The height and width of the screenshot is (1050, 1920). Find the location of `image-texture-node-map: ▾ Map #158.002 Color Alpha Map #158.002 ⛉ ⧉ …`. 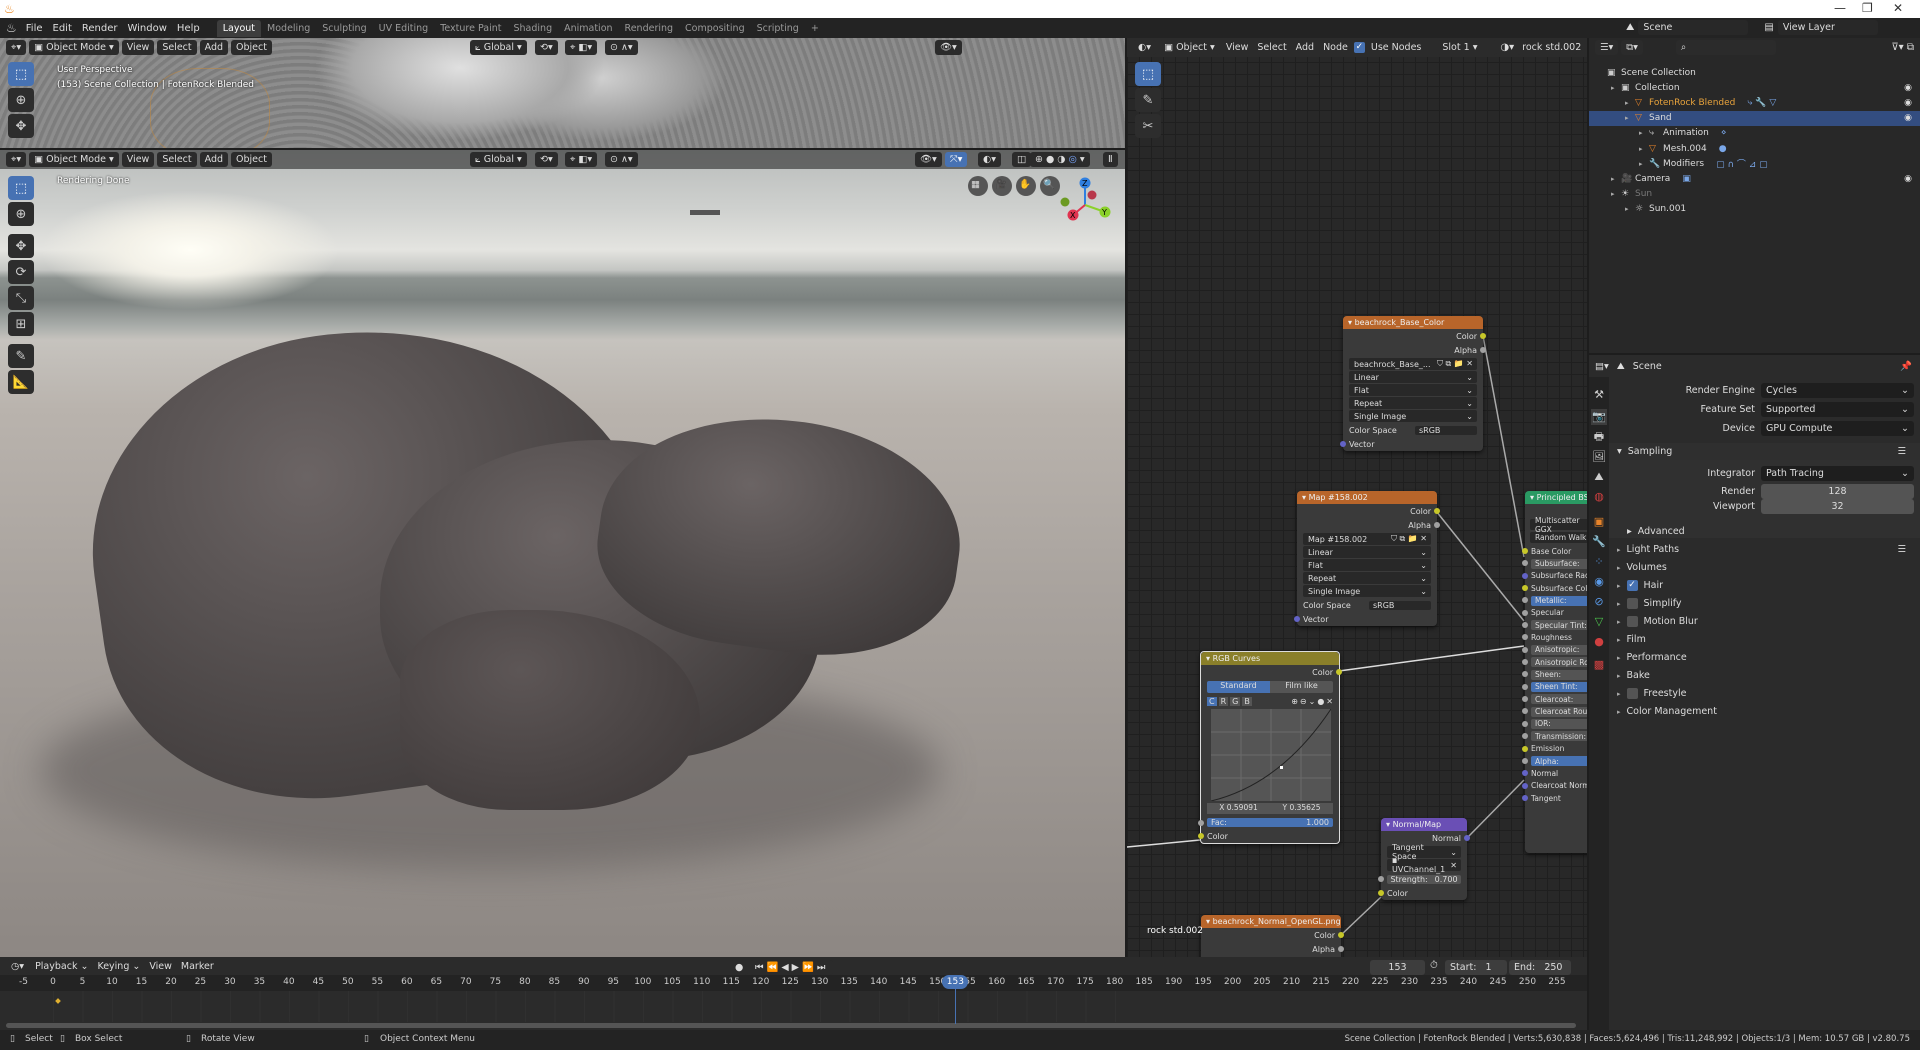

image-texture-node-map: ▾ Map #158.002 Color Alpha Map #158.002 ⛉ ⧉ … is located at coordinates (1367, 558).